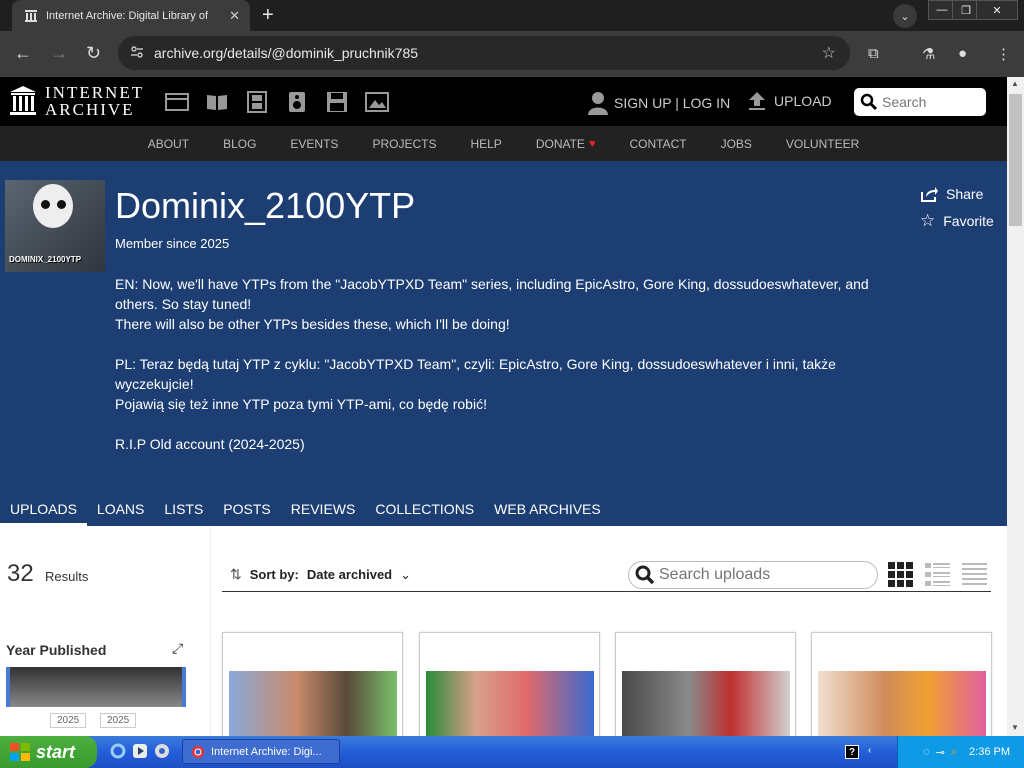 The height and width of the screenshot is (768, 1024). What do you see at coordinates (822, 144) in the screenshot?
I see `nav-volunteer: VOLUNTEER` at bounding box center [822, 144].